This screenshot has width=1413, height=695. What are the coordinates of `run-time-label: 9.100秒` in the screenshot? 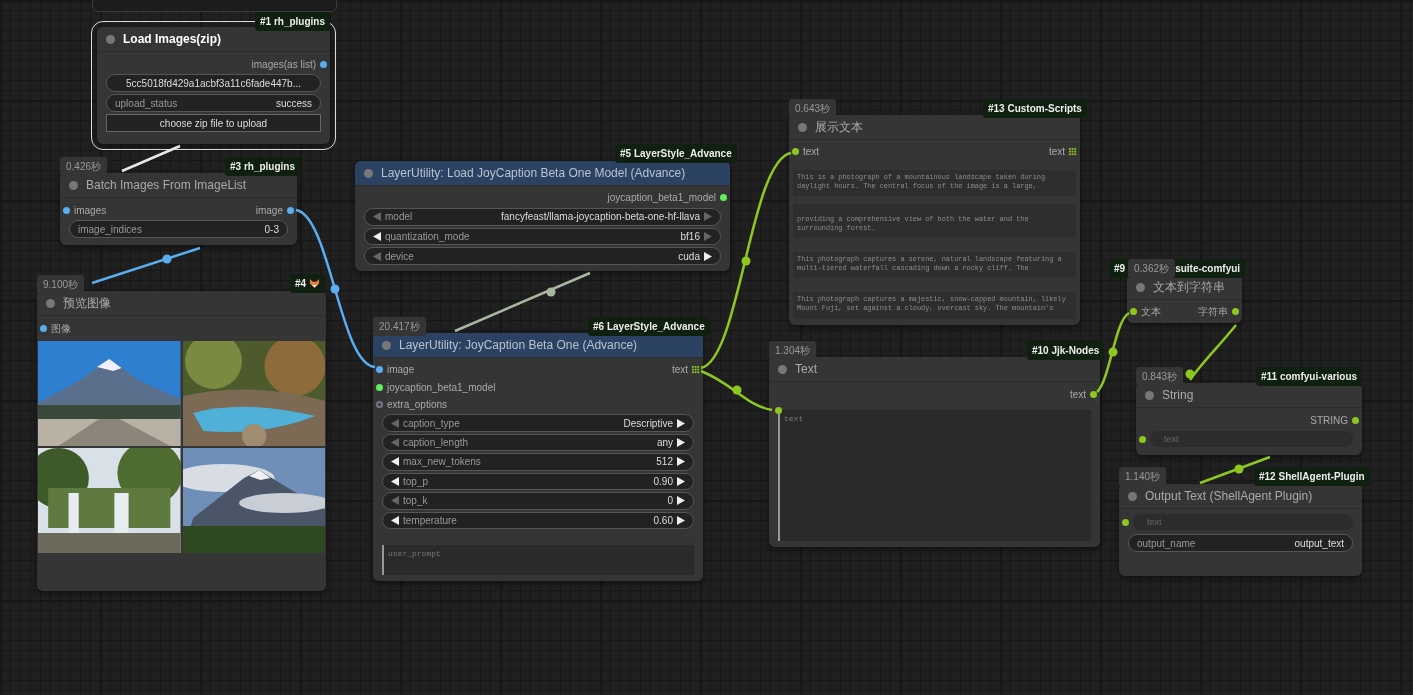 It's located at (61, 284).